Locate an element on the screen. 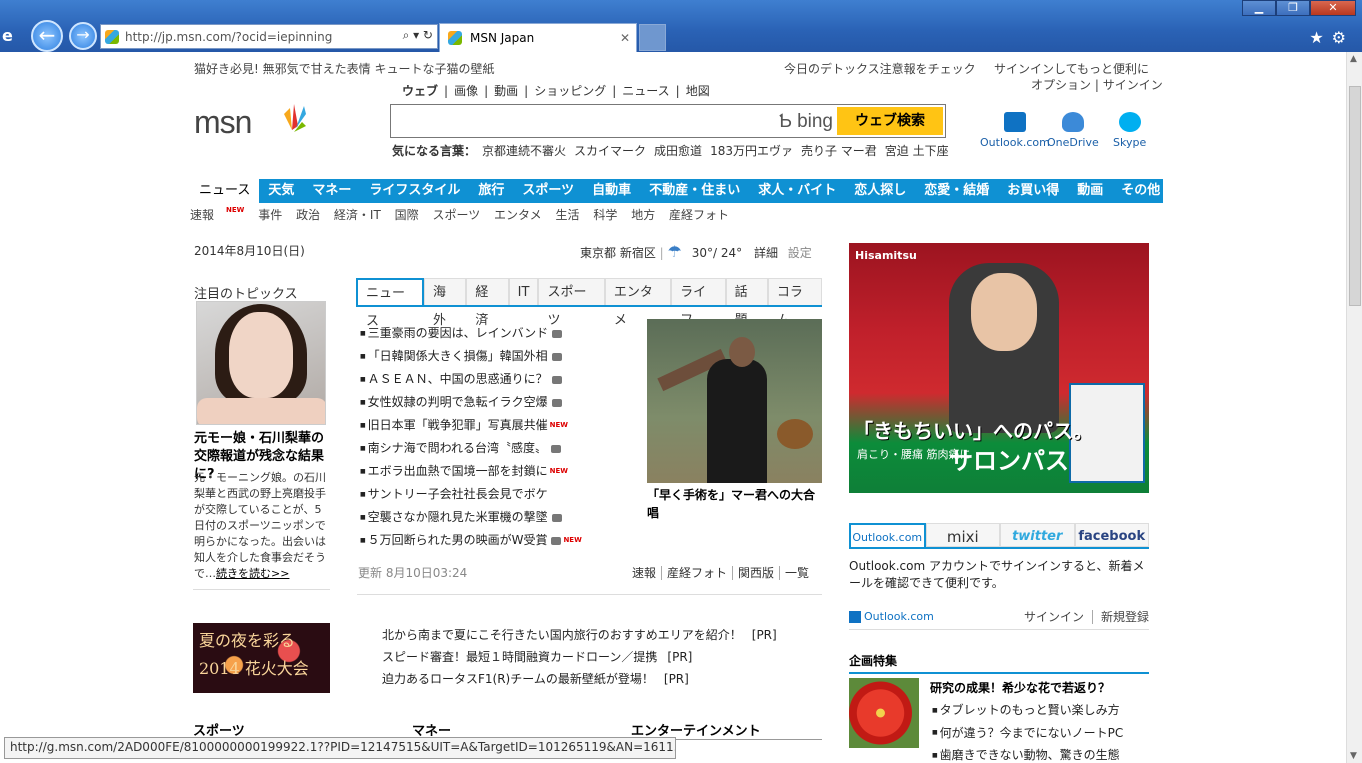  news-tab-life: ライフ is located at coordinates (698, 303).